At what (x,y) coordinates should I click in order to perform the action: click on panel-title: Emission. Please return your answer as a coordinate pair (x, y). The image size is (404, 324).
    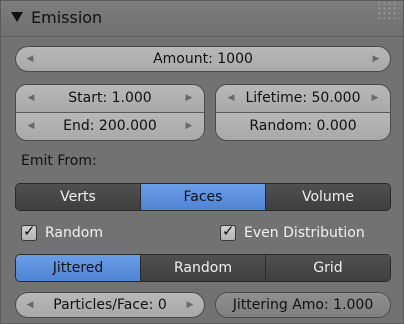
    Looking at the image, I should click on (67, 17).